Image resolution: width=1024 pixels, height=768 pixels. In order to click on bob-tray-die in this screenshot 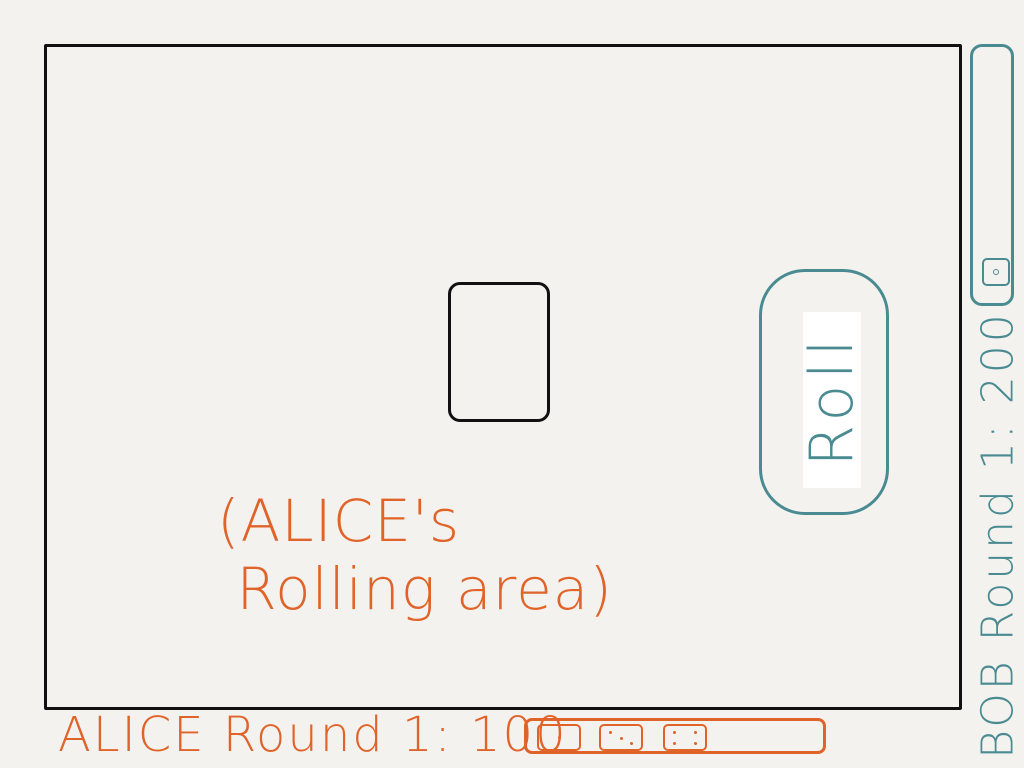, I will do `click(996, 272)`.